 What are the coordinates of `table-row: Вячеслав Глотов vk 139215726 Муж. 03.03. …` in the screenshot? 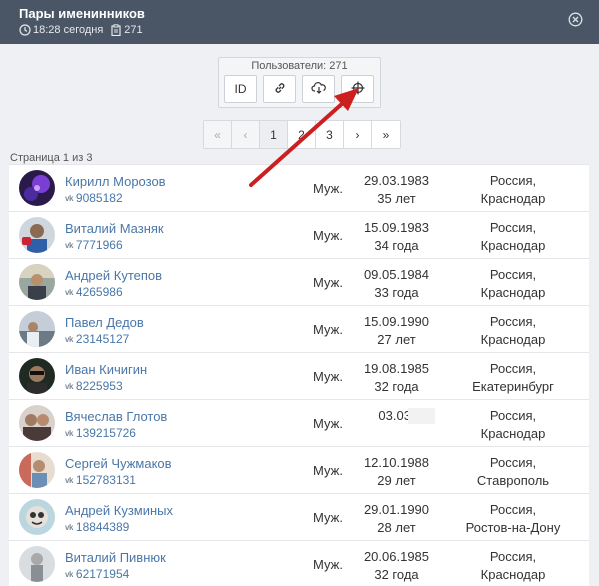 It's located at (299, 422).